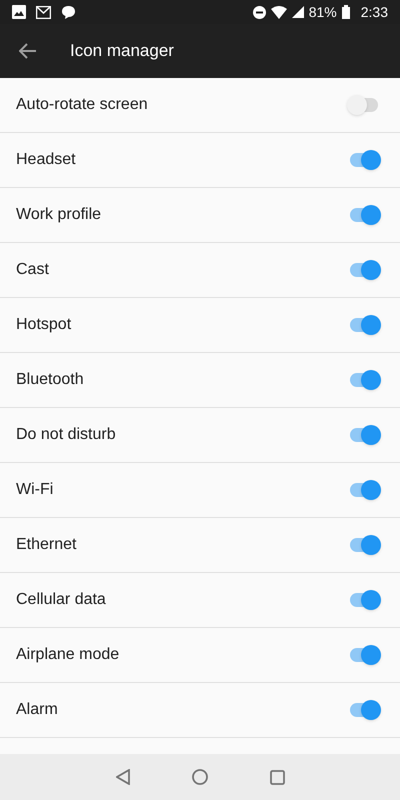 Image resolution: width=400 pixels, height=800 pixels. Describe the element at coordinates (200, 655) in the screenshot. I see `settings-row: Airplane mode` at that location.